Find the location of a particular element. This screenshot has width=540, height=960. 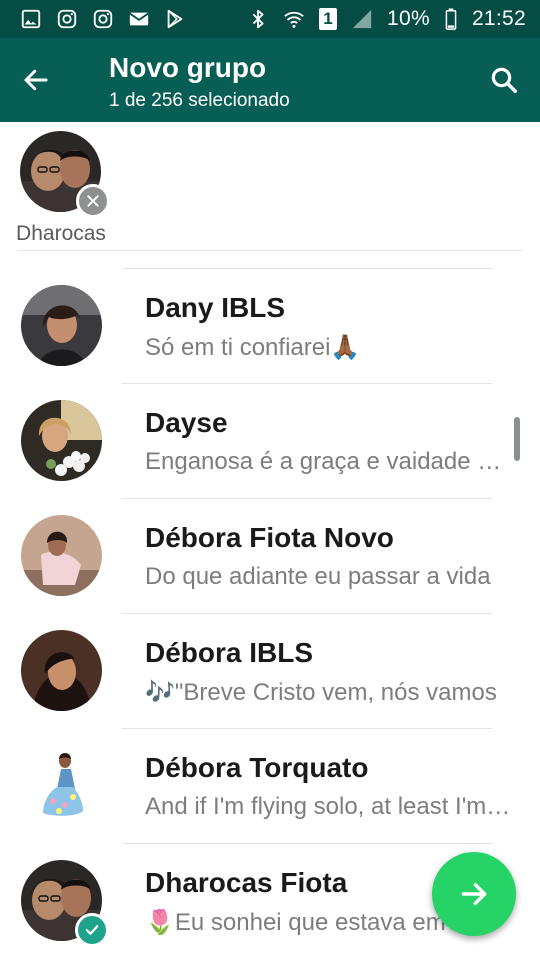

contact-name: Dharocas Fiota is located at coordinates (246, 882).